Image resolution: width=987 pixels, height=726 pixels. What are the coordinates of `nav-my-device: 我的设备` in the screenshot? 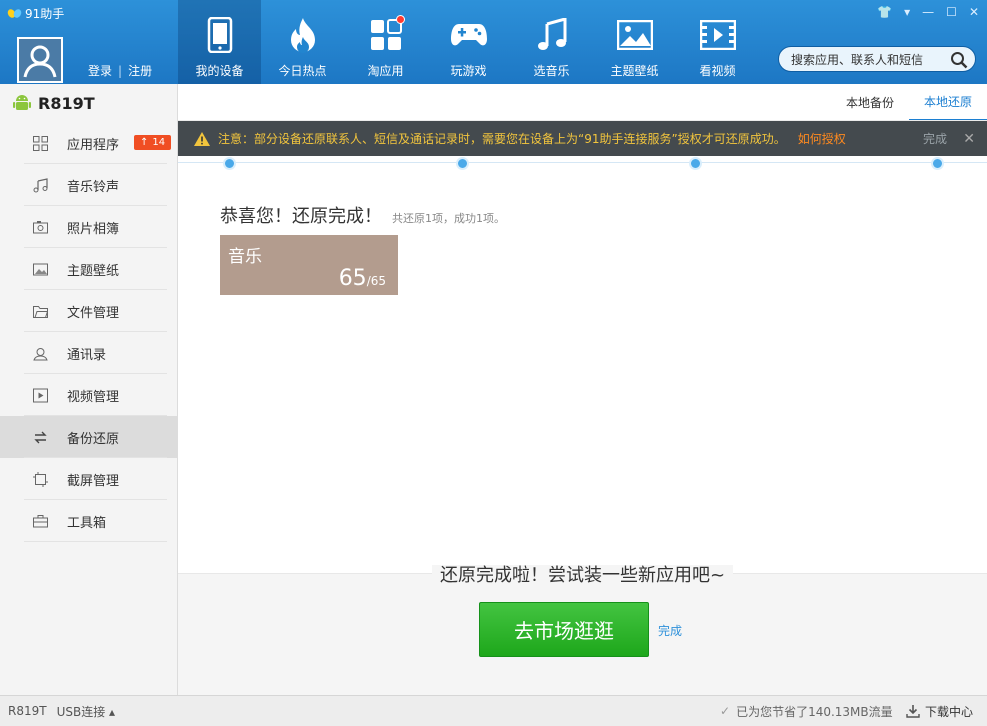 It's located at (219, 42).